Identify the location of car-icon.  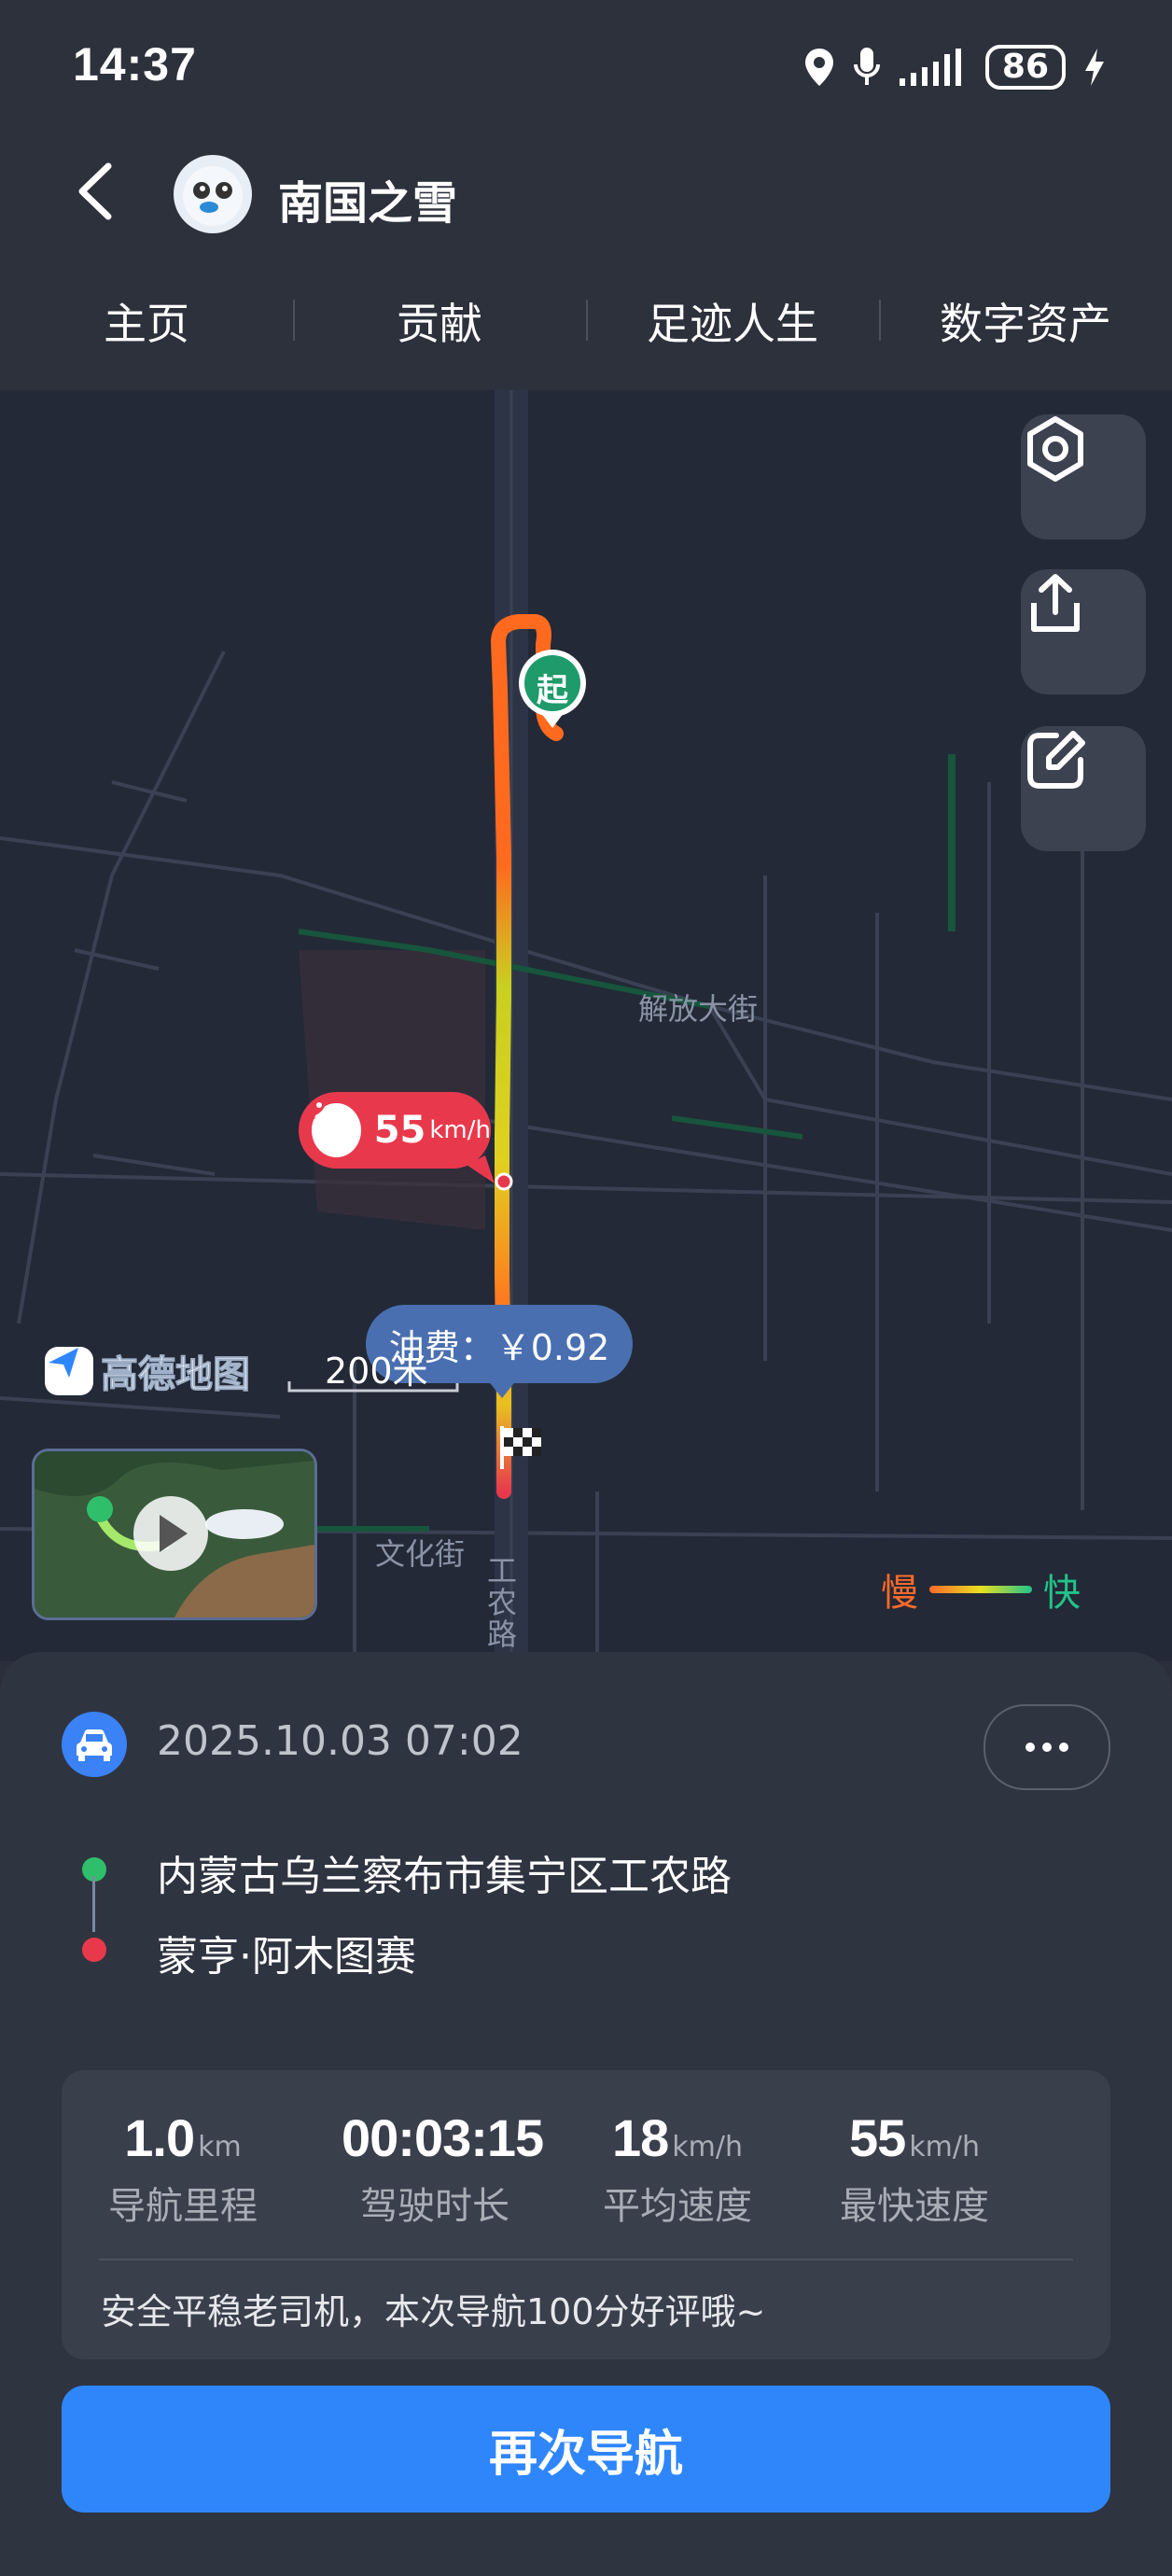
(94, 1744).